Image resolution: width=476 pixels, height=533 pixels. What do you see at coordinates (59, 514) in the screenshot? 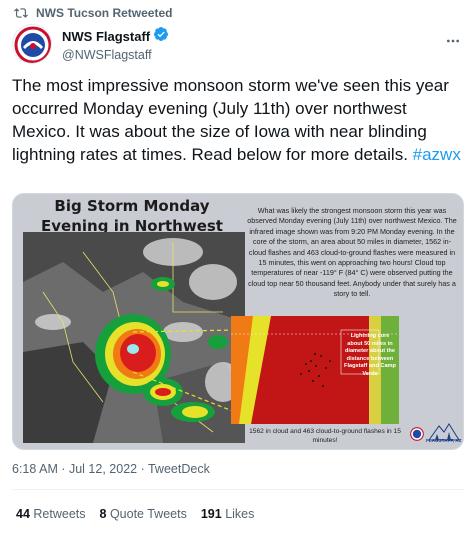
I see `retweet-label: Retweets` at bounding box center [59, 514].